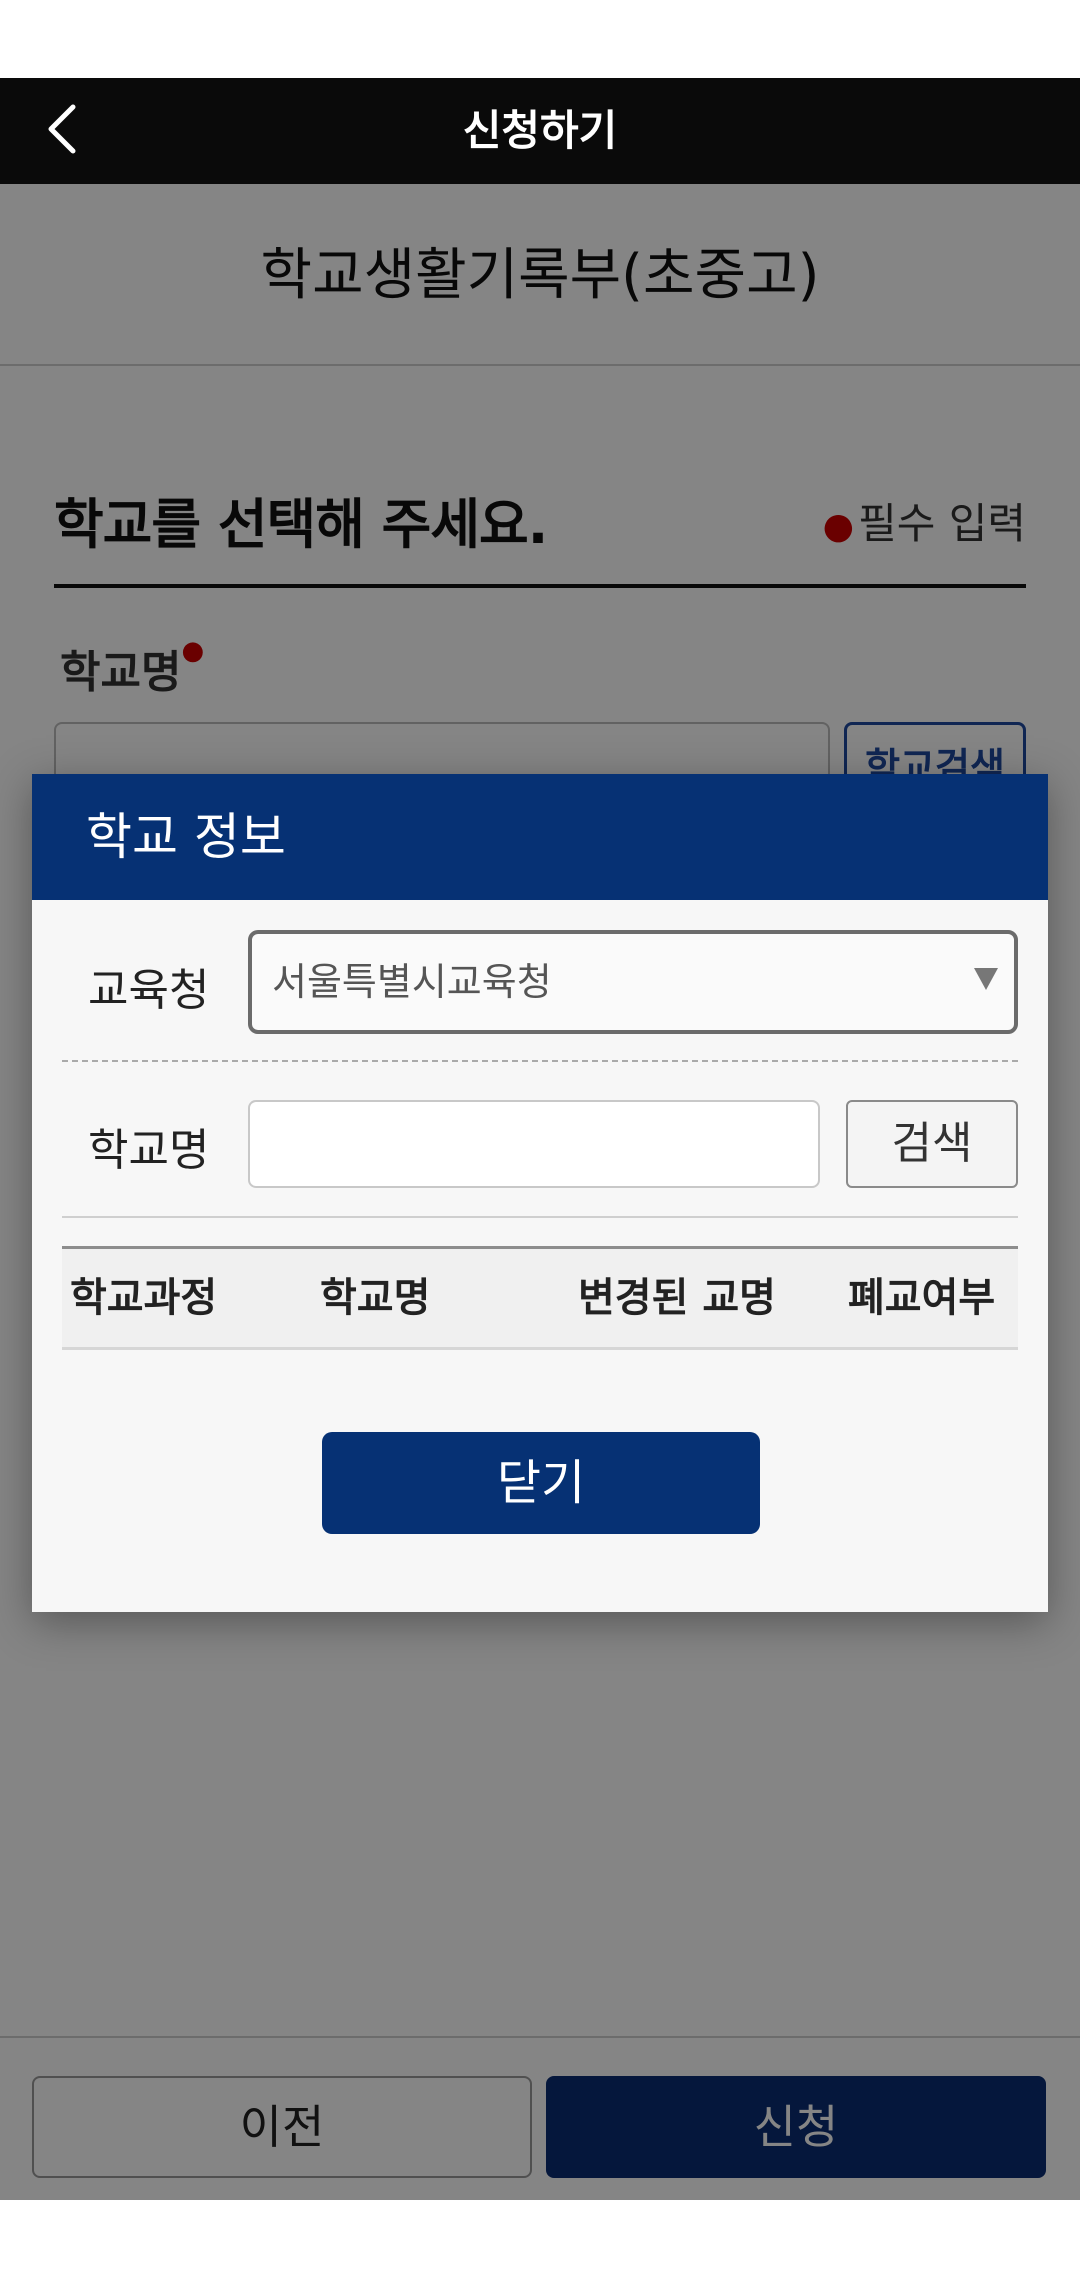  What do you see at coordinates (144, 1298) in the screenshot?
I see `column-header-course: 학교과정` at bounding box center [144, 1298].